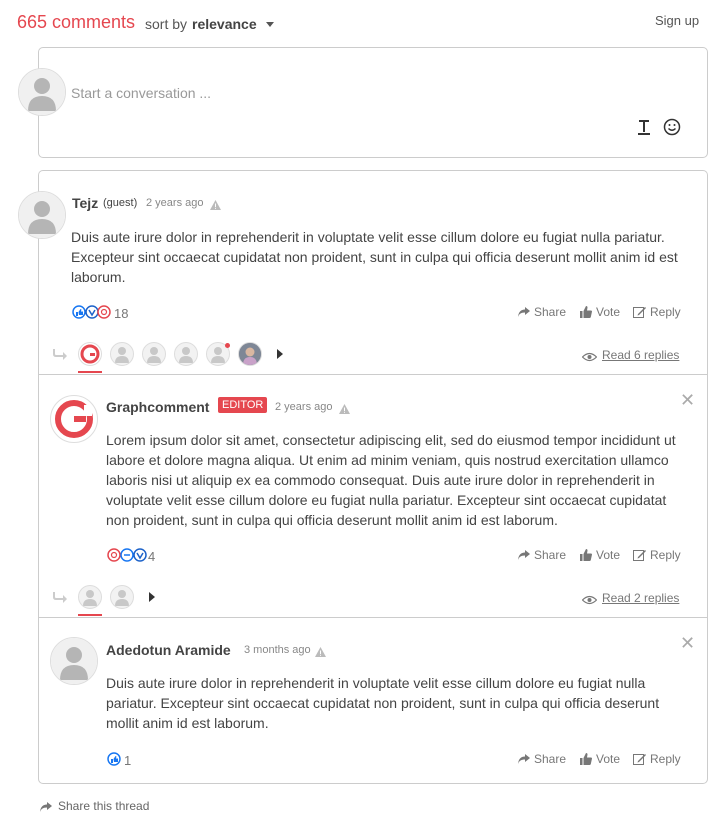  I want to click on comment-time: 3 months ago, so click(277, 650).